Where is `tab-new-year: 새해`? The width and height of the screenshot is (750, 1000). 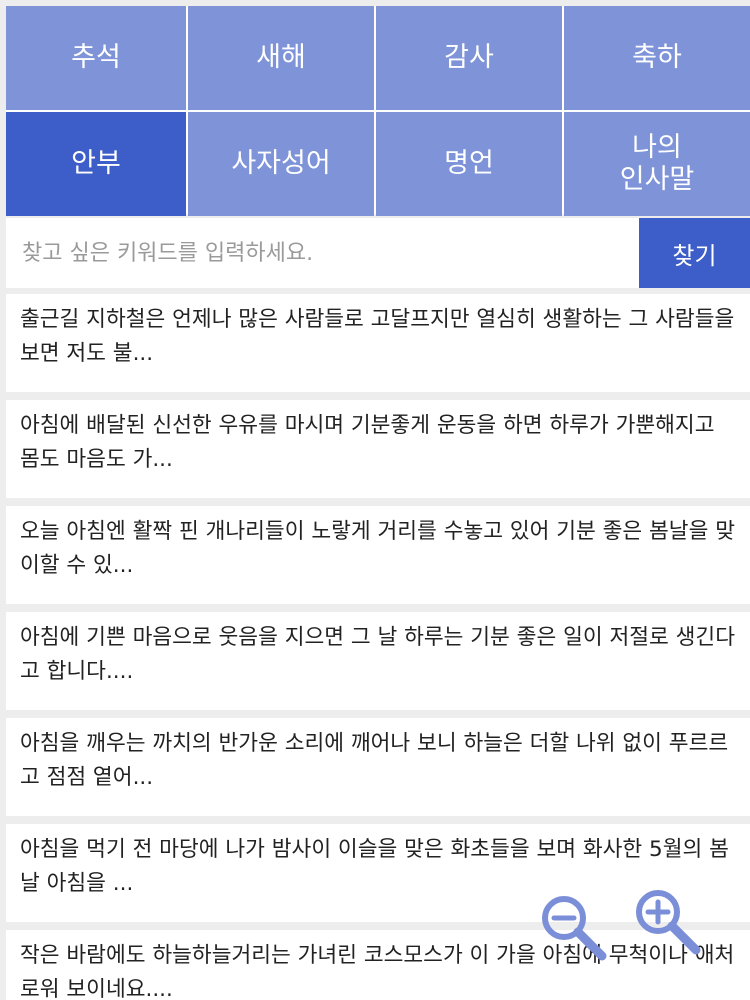
tab-new-year: 새해 is located at coordinates (281, 58).